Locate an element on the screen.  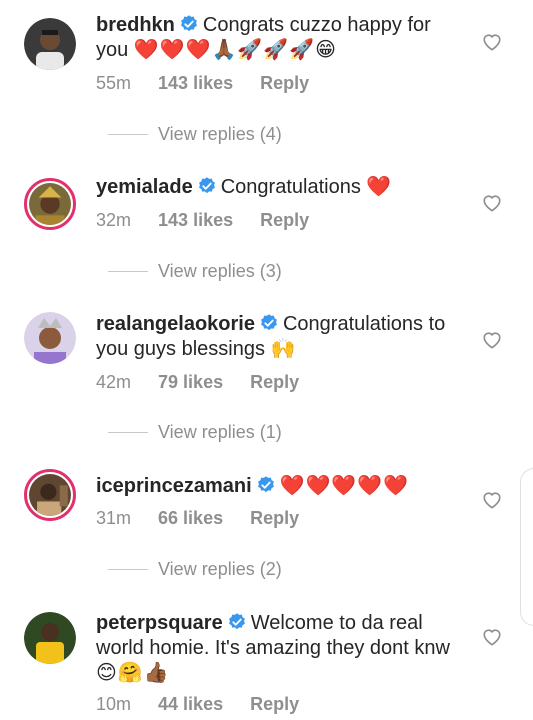
view-replies-button: View replies (3) is located at coordinates (195, 271).